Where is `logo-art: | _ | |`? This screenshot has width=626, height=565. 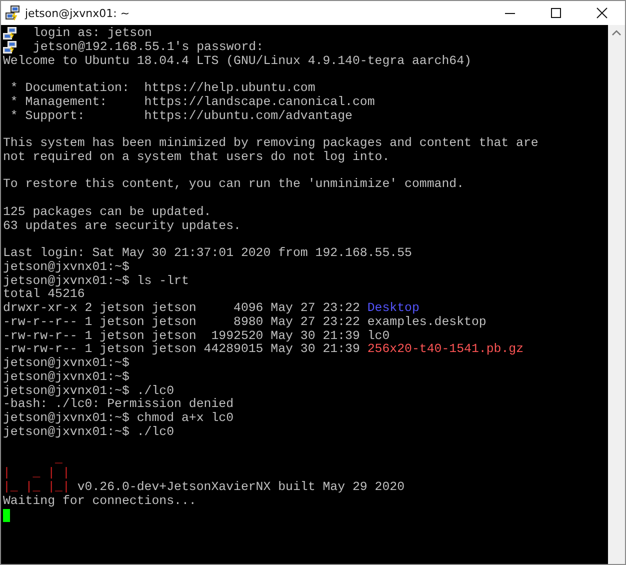 logo-art: | _ | | is located at coordinates (36, 474).